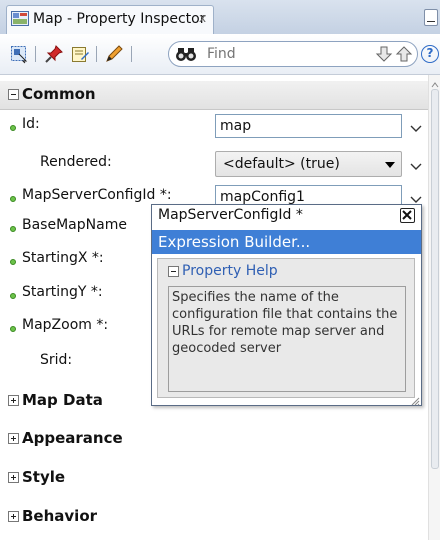  Describe the element at coordinates (62, 400) in the screenshot. I see `section-label: Map Data` at that location.